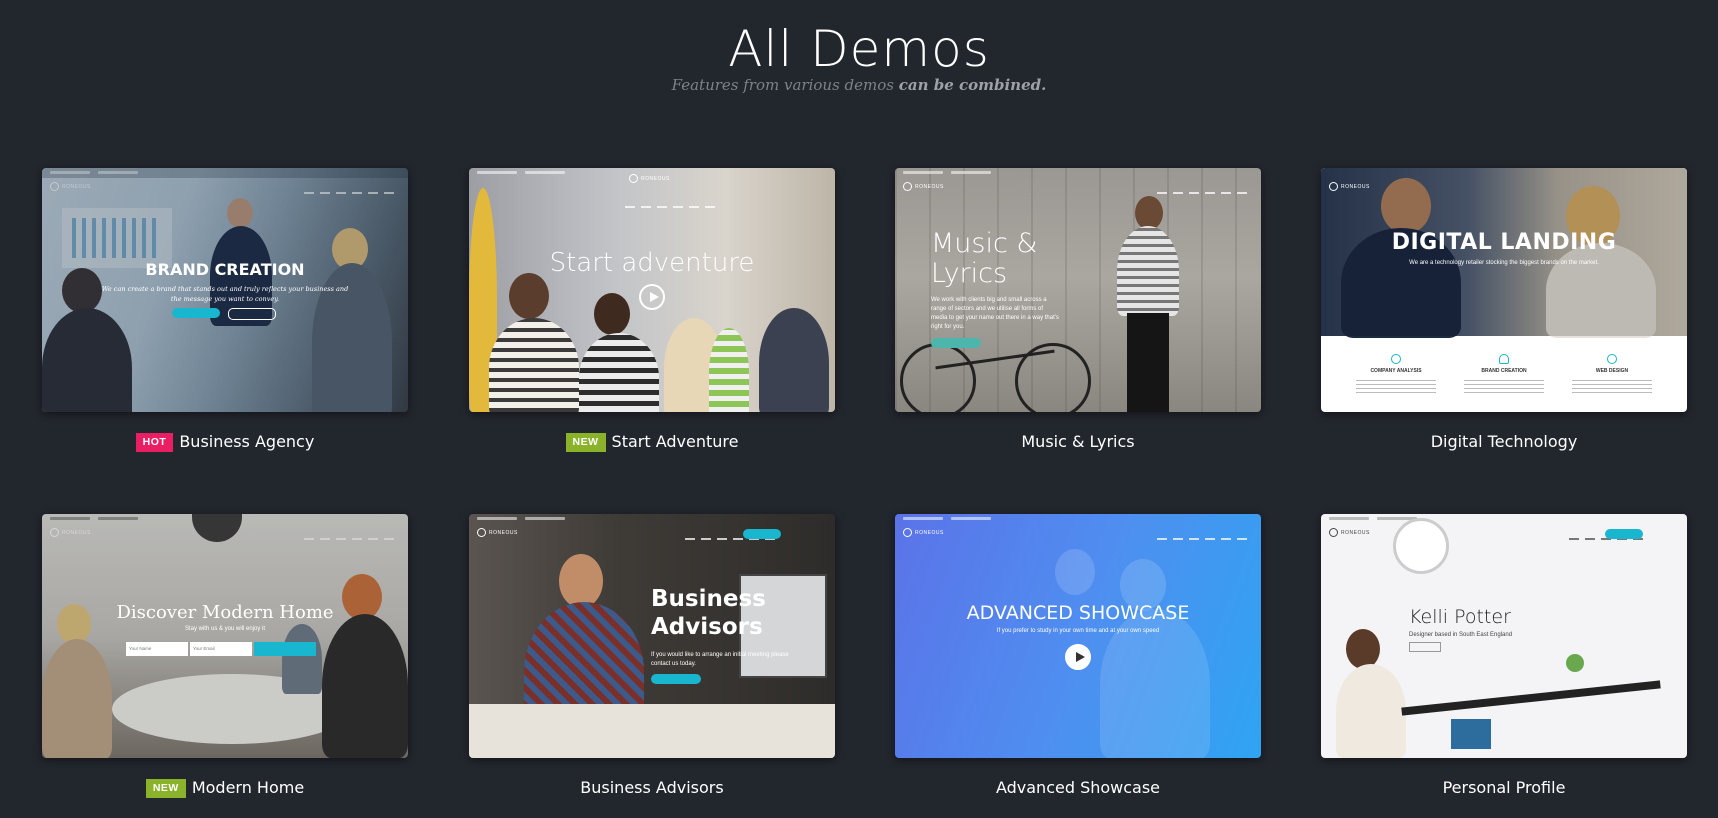  I want to click on hero-text: Designer based in South East England, so click(1461, 635).